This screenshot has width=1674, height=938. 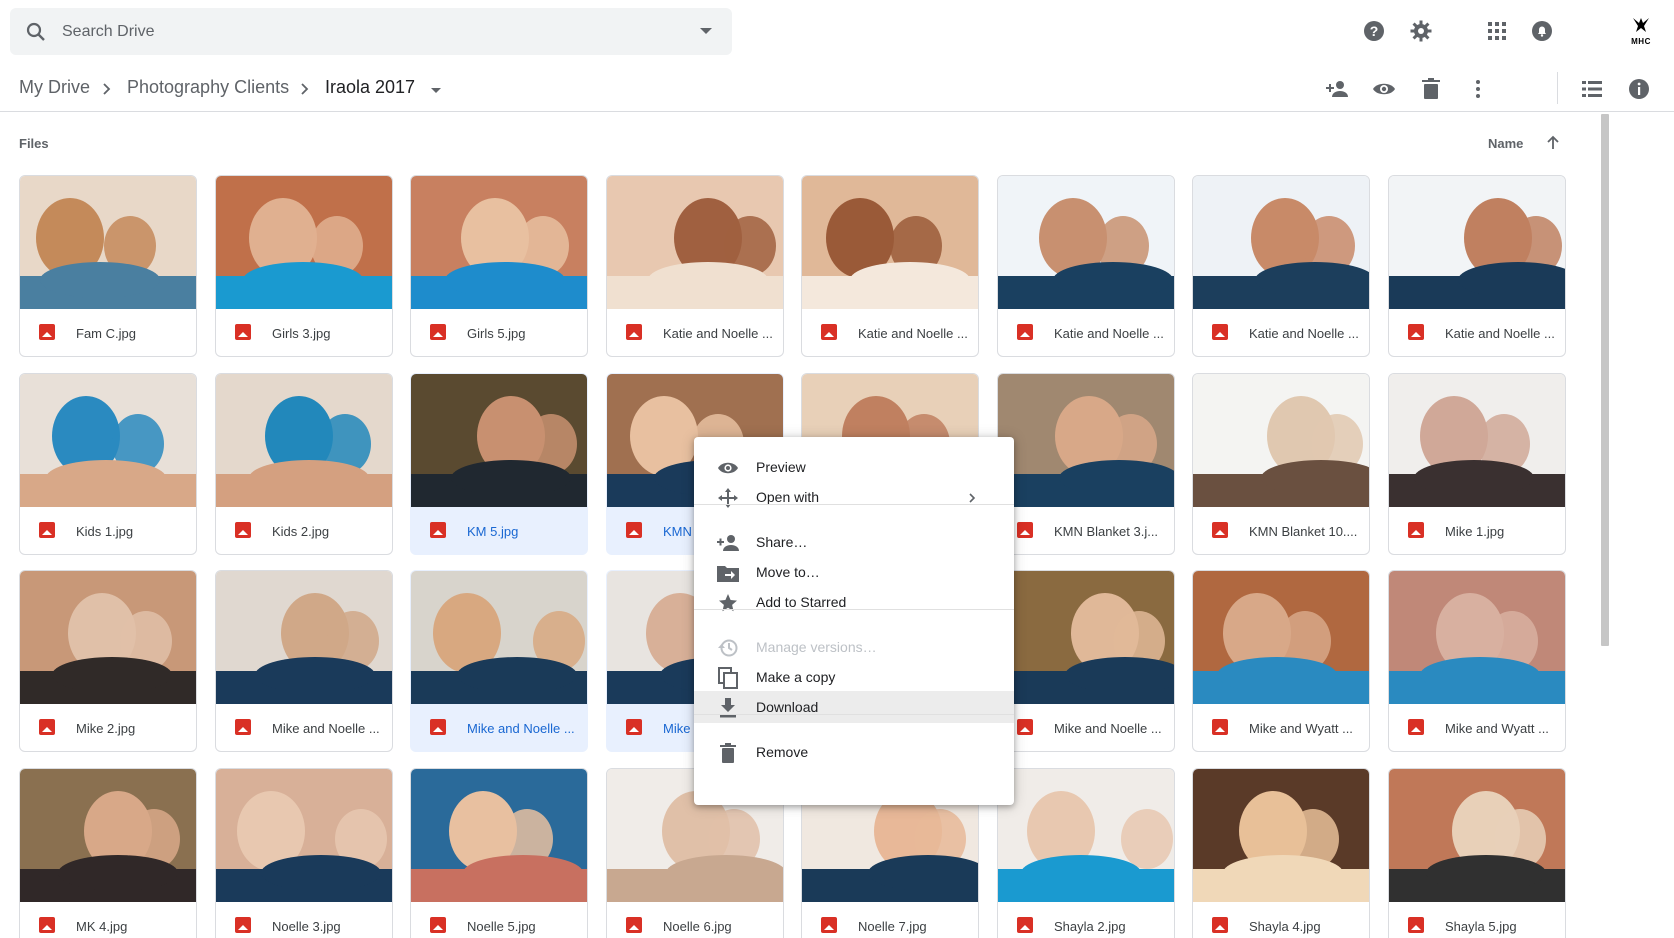 I want to click on file-card: Fam C.jpg, so click(x=108, y=266).